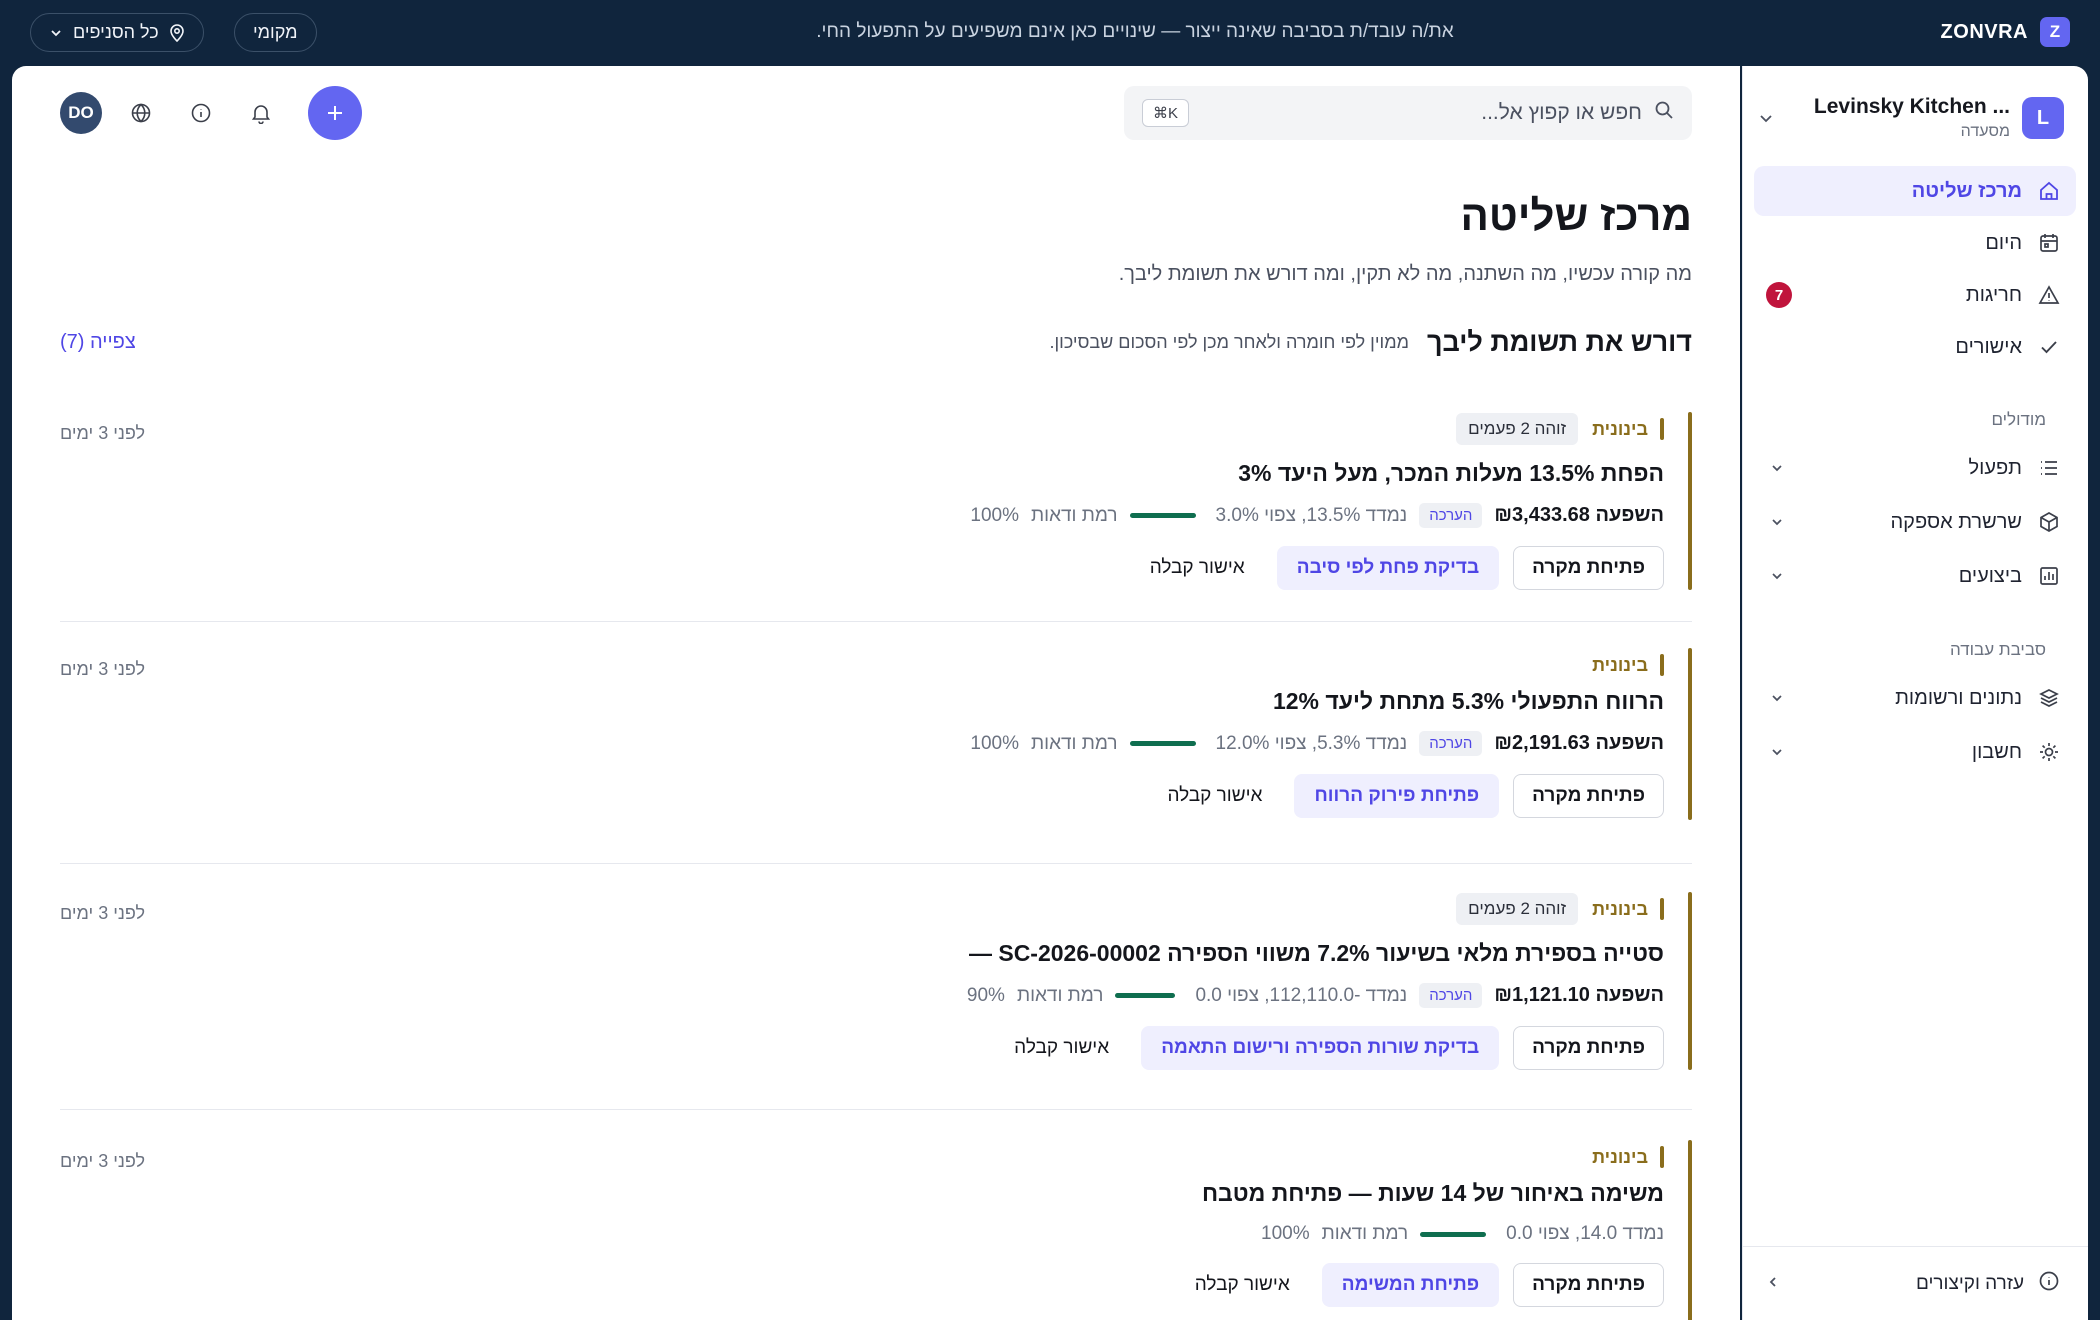  I want to click on card-title: הפחת 13.5% מעלות המכר, מעל היעד 3%, so click(1451, 473).